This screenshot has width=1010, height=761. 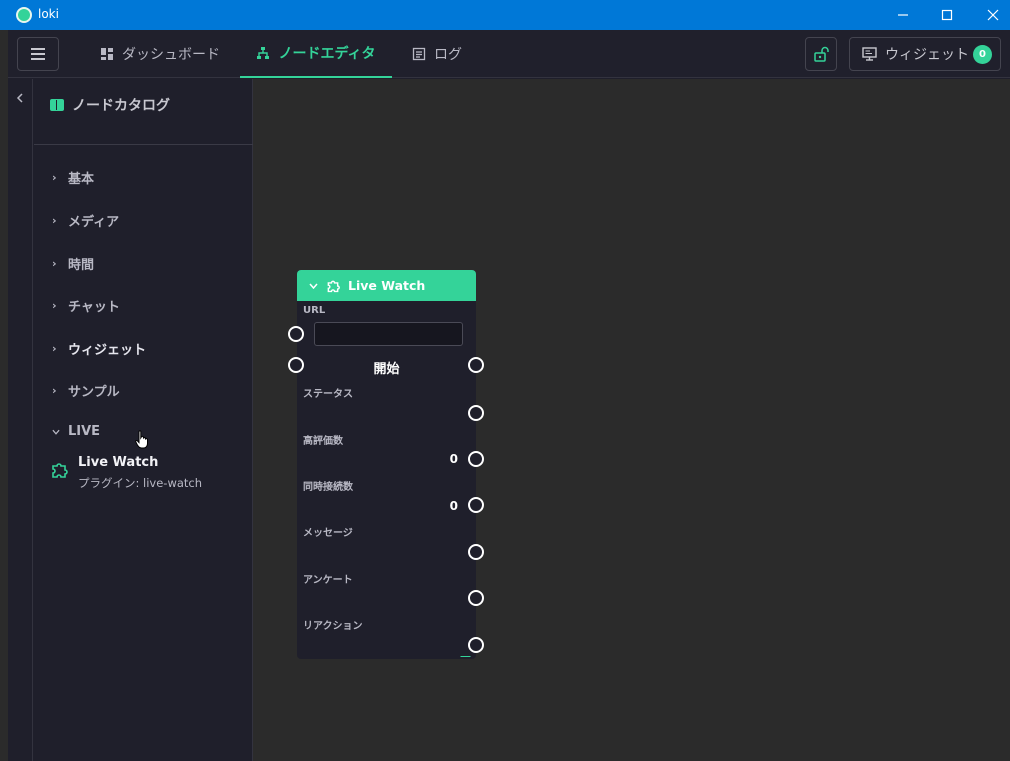 I want to click on category-label: 時間, so click(x=81, y=265).